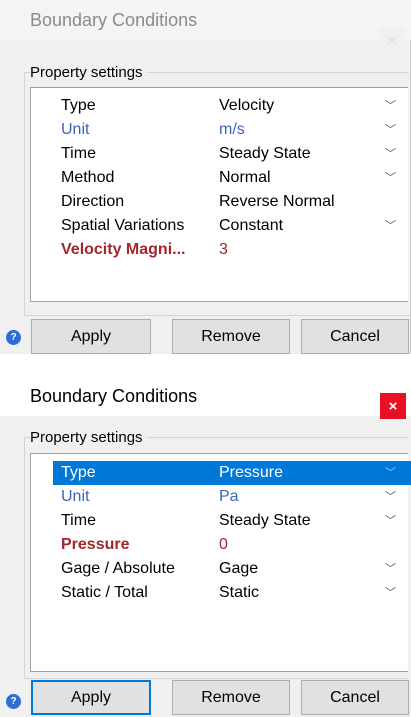  What do you see at coordinates (277, 202) in the screenshot?
I see `property-value: Reverse Normal` at bounding box center [277, 202].